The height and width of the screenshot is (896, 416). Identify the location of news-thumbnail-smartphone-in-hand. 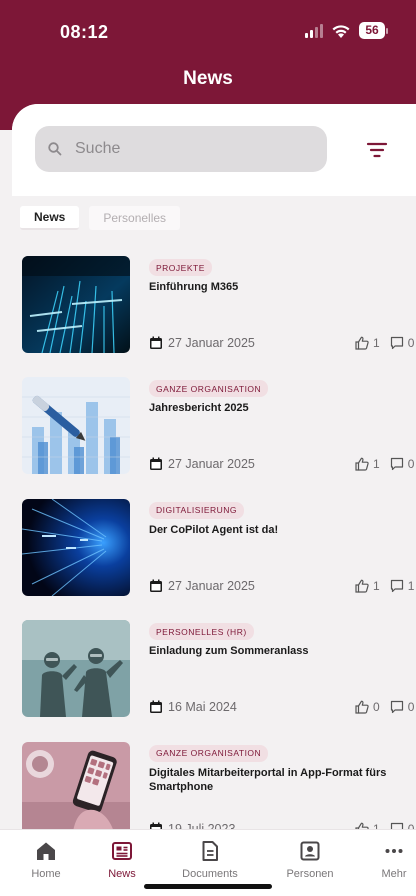
(76, 790).